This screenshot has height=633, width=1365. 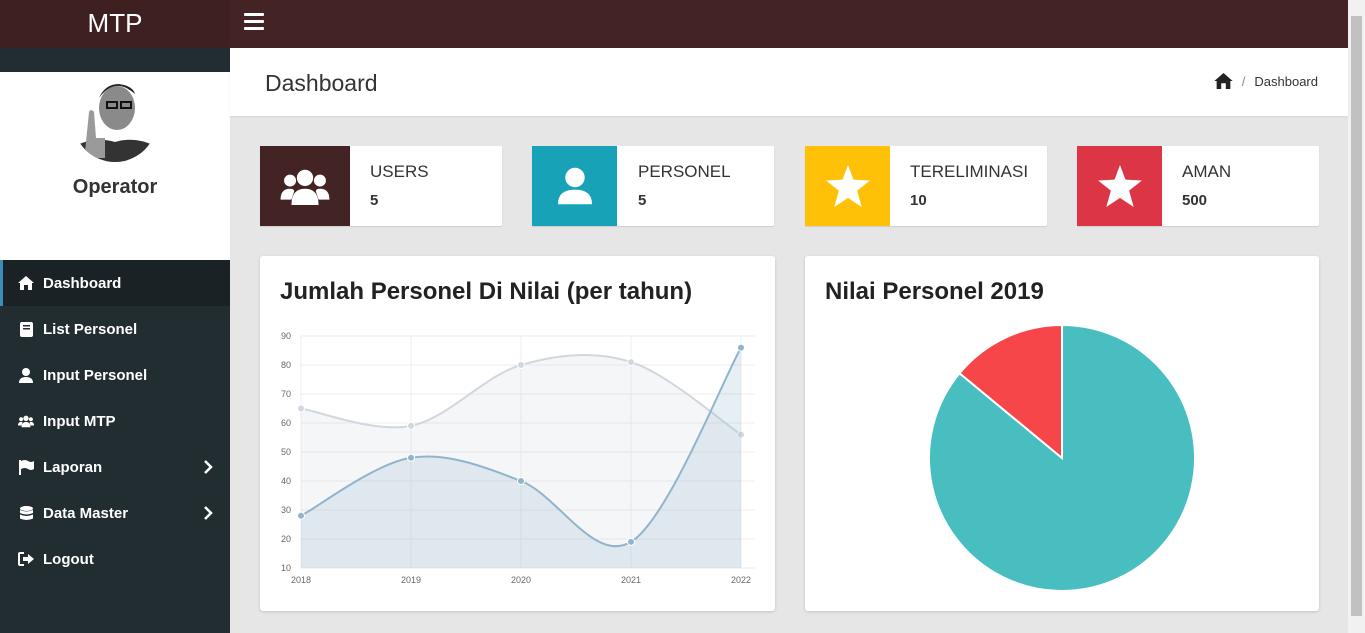 I want to click on user-panel: Operator, so click(x=115, y=166).